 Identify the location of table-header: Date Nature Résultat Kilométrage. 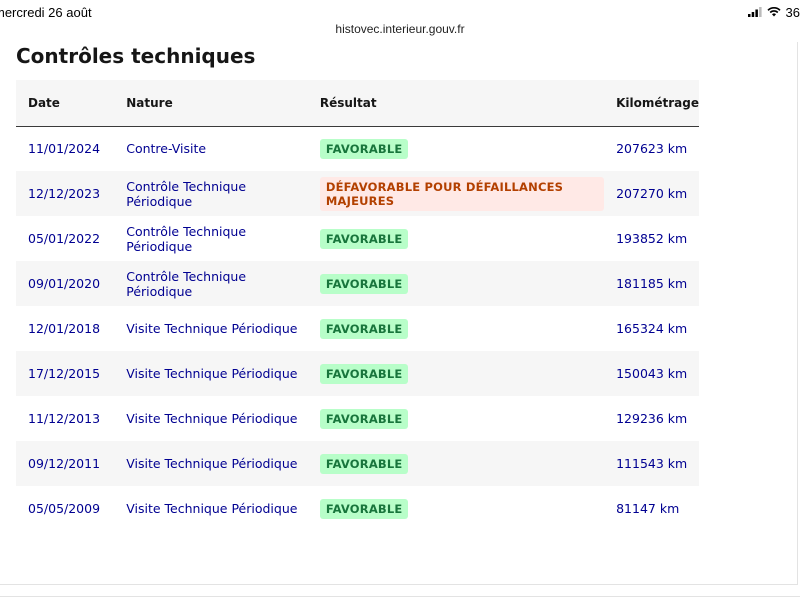
(357, 103).